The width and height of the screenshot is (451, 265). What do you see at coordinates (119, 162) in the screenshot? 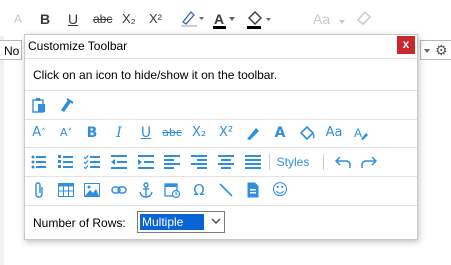
I see `outdent-icon` at bounding box center [119, 162].